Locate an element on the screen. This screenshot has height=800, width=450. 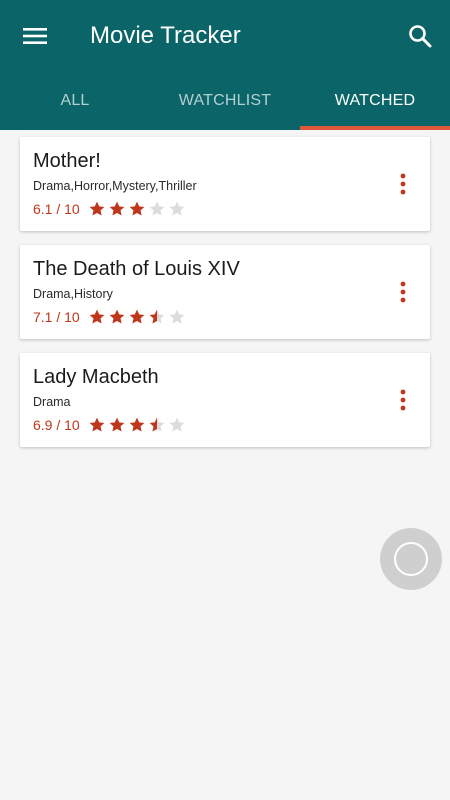
tab-all: ALL is located at coordinates (75, 101).